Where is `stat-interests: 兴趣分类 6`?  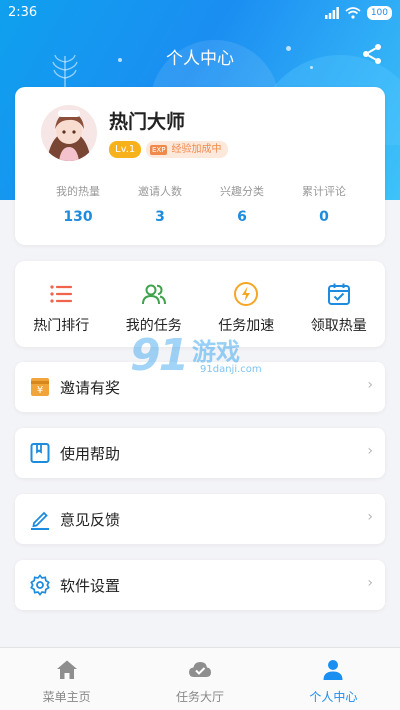
stat-interests: 兴趣分类 6 is located at coordinates (242, 204).